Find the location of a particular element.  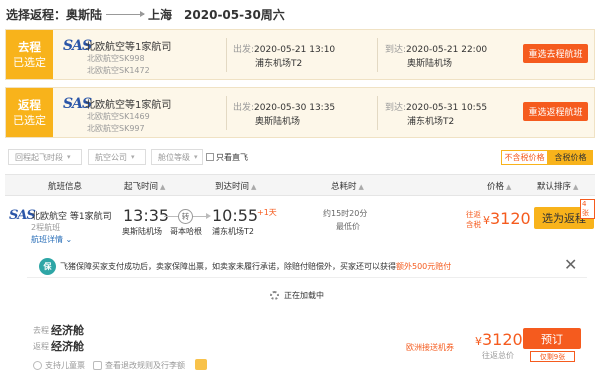

go-cabin-label: 去程 is located at coordinates (41, 330).